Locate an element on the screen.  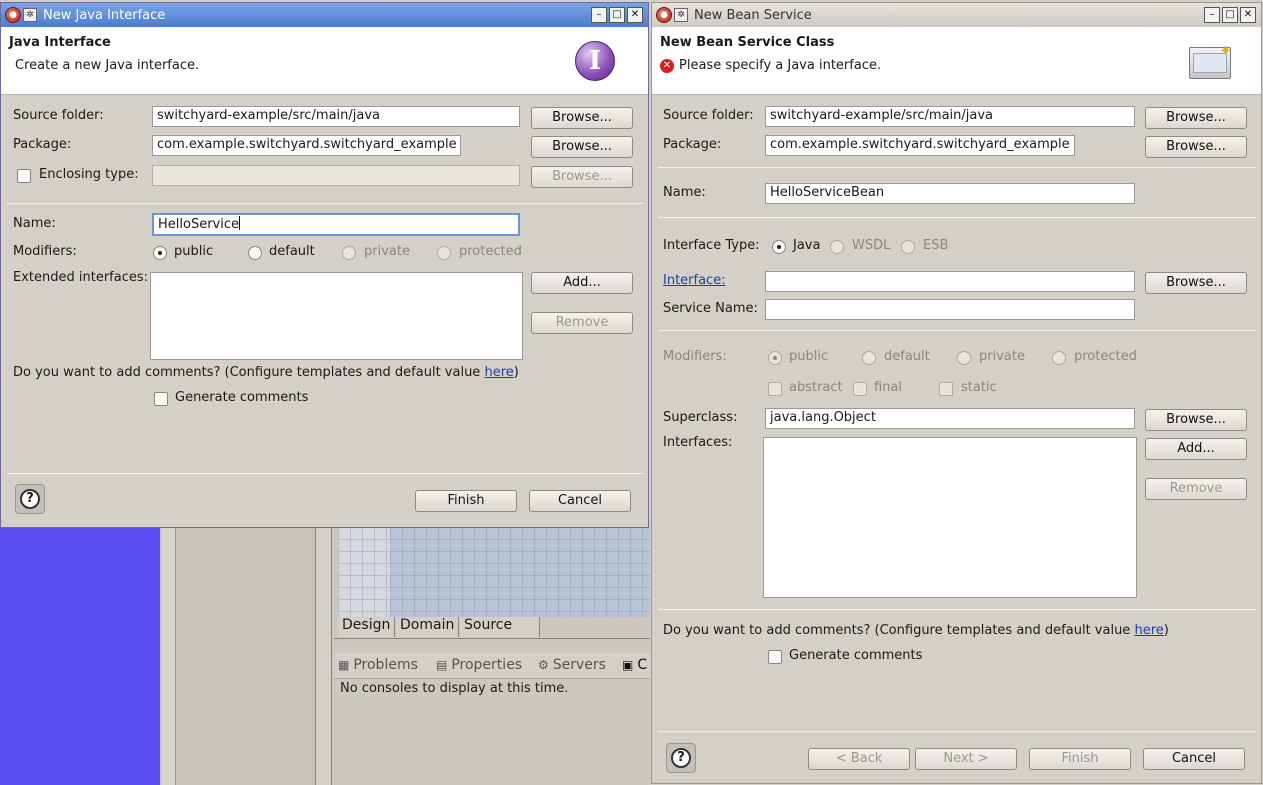
tab-properties-label: Properties is located at coordinates (487, 665).